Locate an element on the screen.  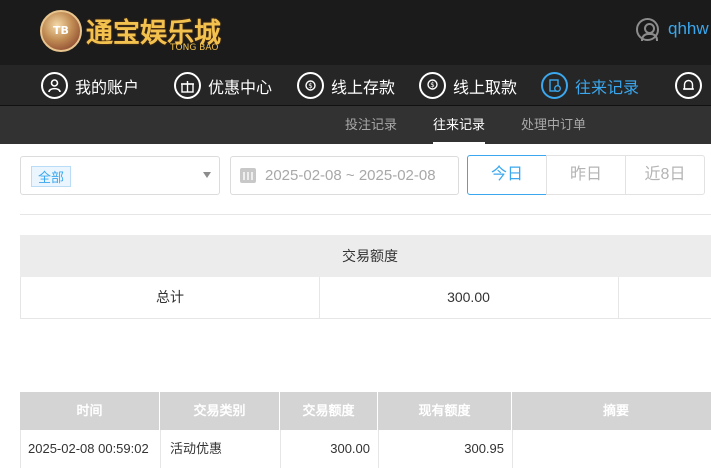
table-header: 时间 交易类别 交易额度 现有额度 摘要 is located at coordinates (365, 411).